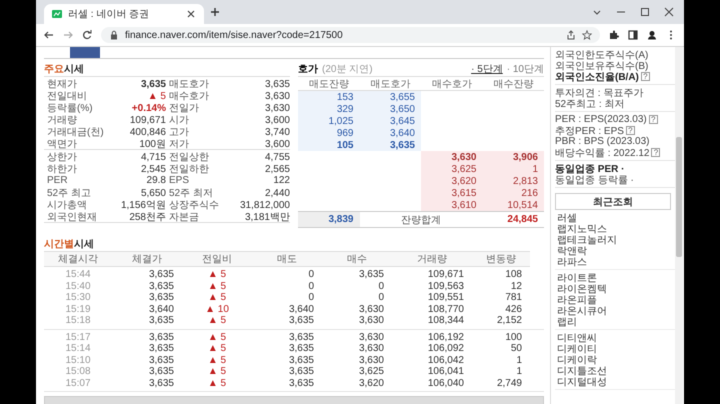 The height and width of the screenshot is (404, 720). Describe the element at coordinates (215, 12) in the screenshot. I see `new-tab-icon` at that location.